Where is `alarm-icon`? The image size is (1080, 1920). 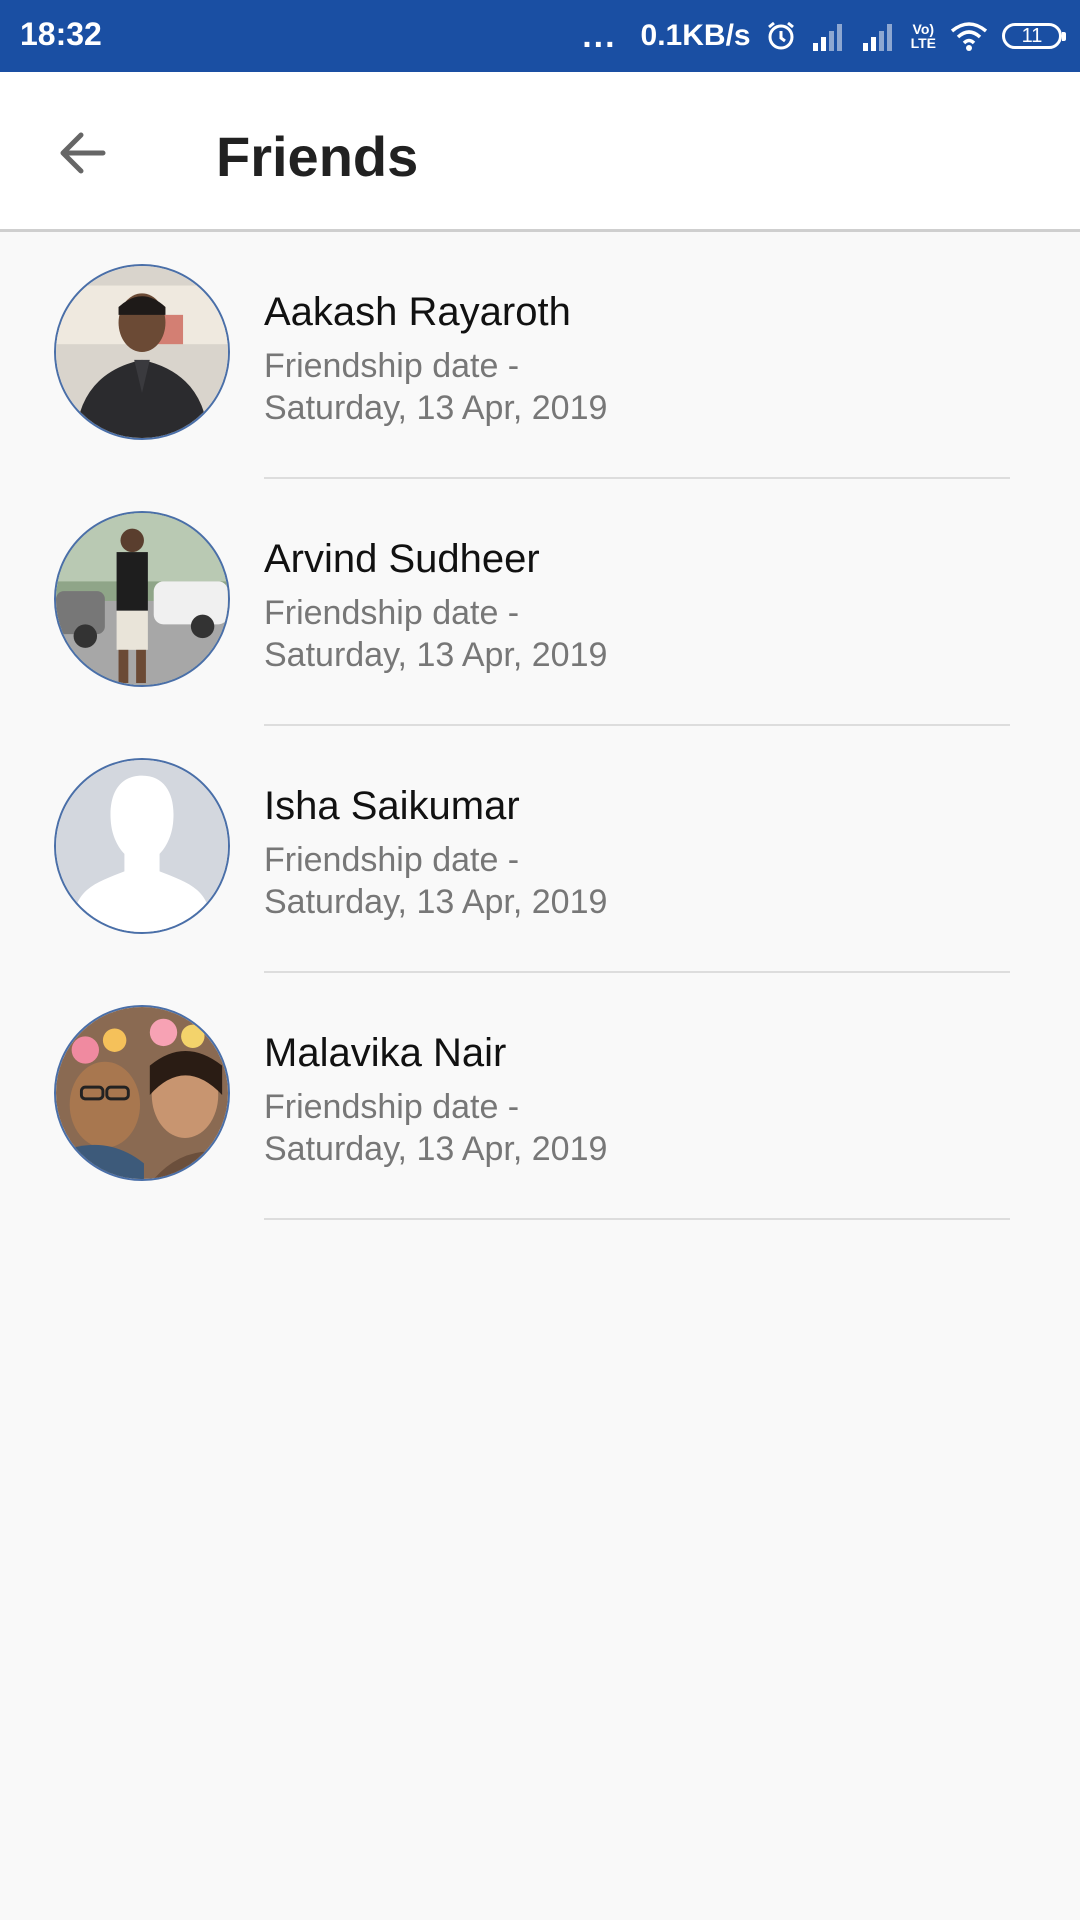
alarm-icon is located at coordinates (781, 36).